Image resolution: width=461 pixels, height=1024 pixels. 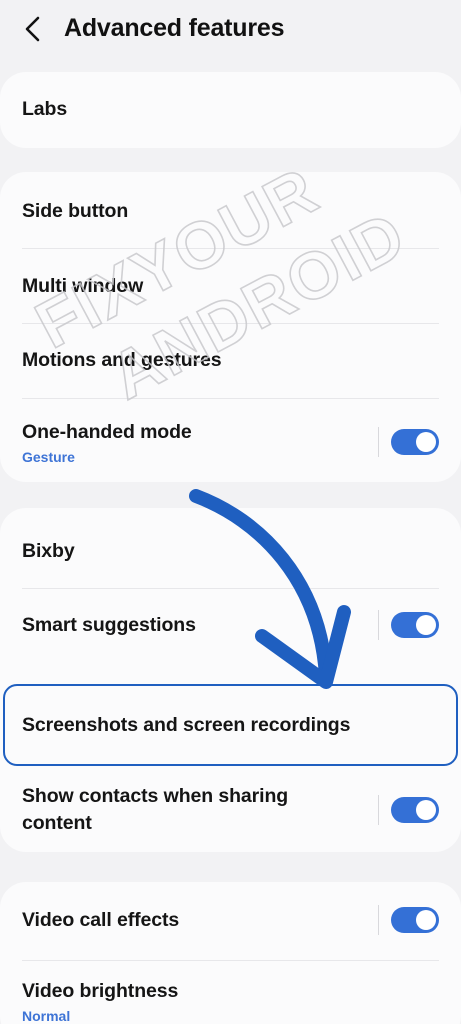 I want to click on multi-window-row: Multi window, so click(x=230, y=286).